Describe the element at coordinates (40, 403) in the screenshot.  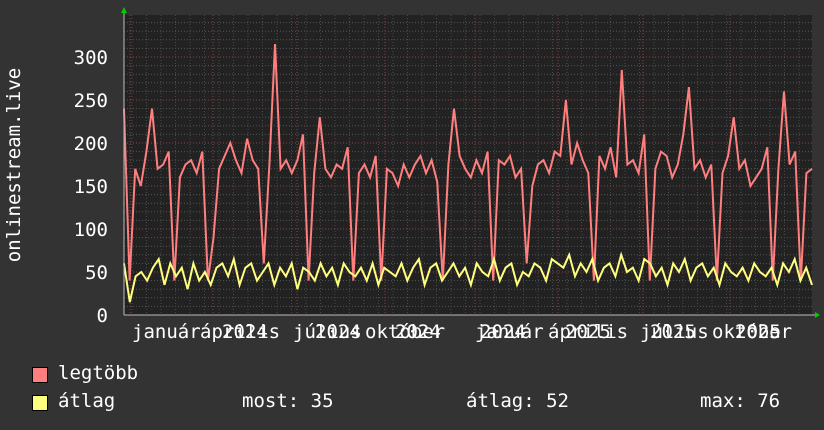
I see `legend-swatch-avg` at that location.